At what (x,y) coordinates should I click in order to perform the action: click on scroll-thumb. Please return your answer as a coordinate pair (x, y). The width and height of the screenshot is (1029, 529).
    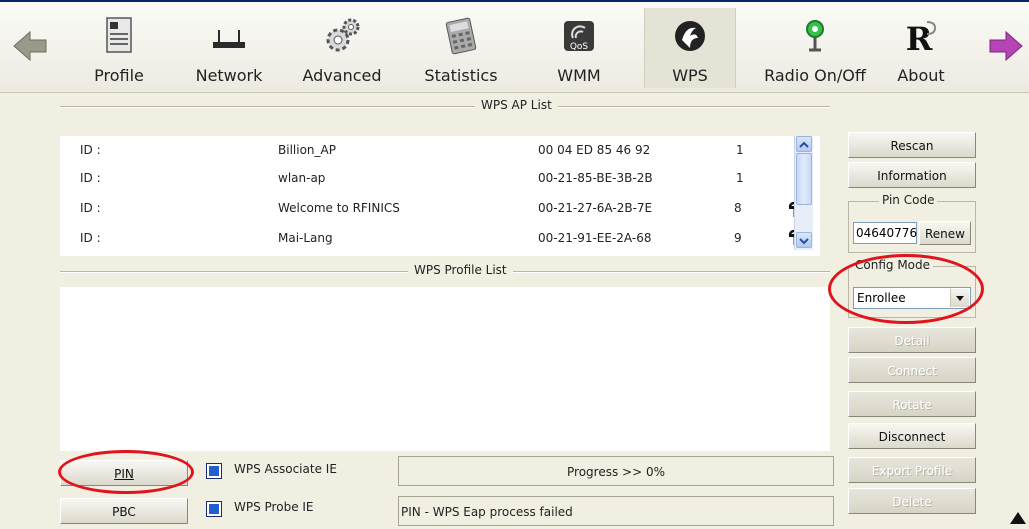
    Looking at the image, I should click on (804, 179).